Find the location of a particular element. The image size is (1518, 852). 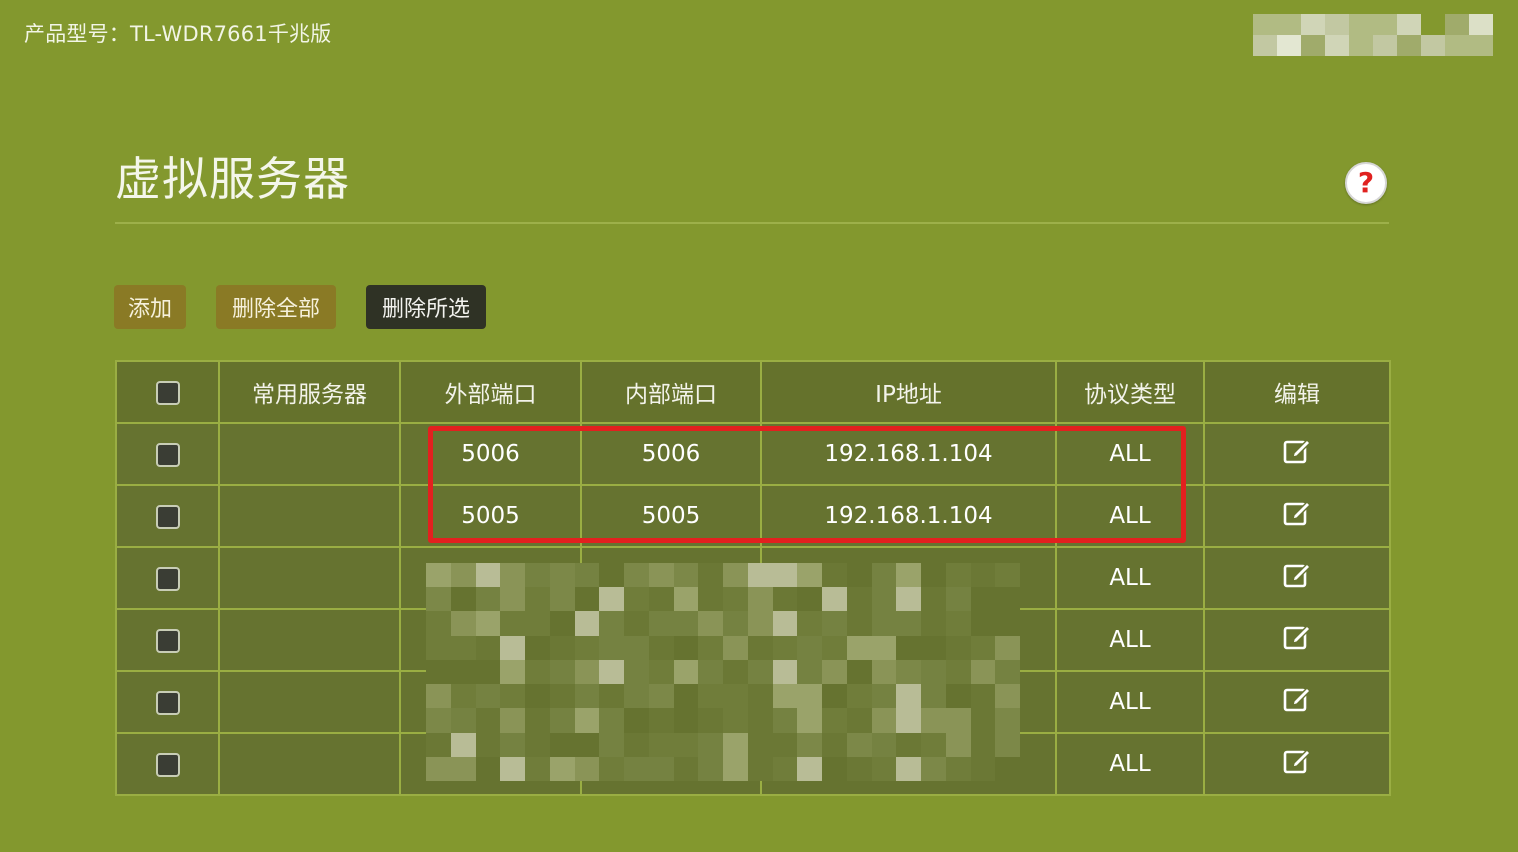

header-common-server: 常用服务器 is located at coordinates (309, 392).